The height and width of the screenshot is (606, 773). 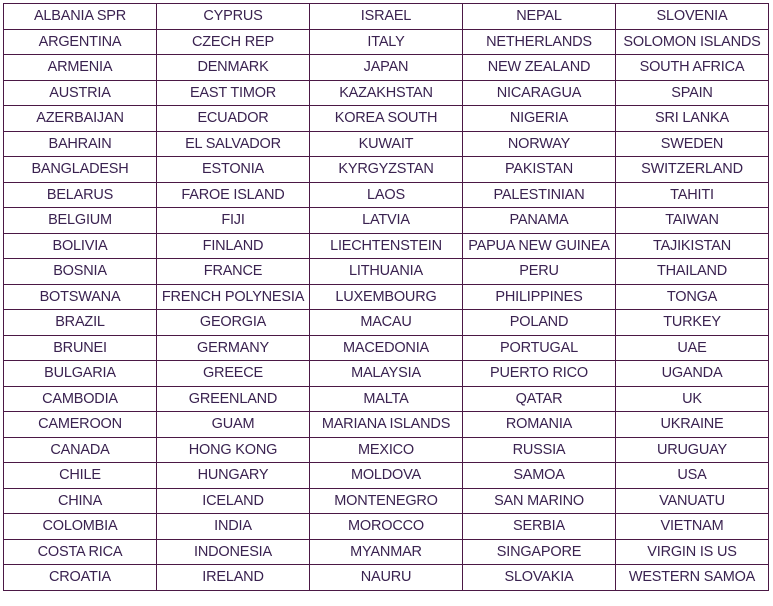 I want to click on country-cell: UAE, so click(x=692, y=347).